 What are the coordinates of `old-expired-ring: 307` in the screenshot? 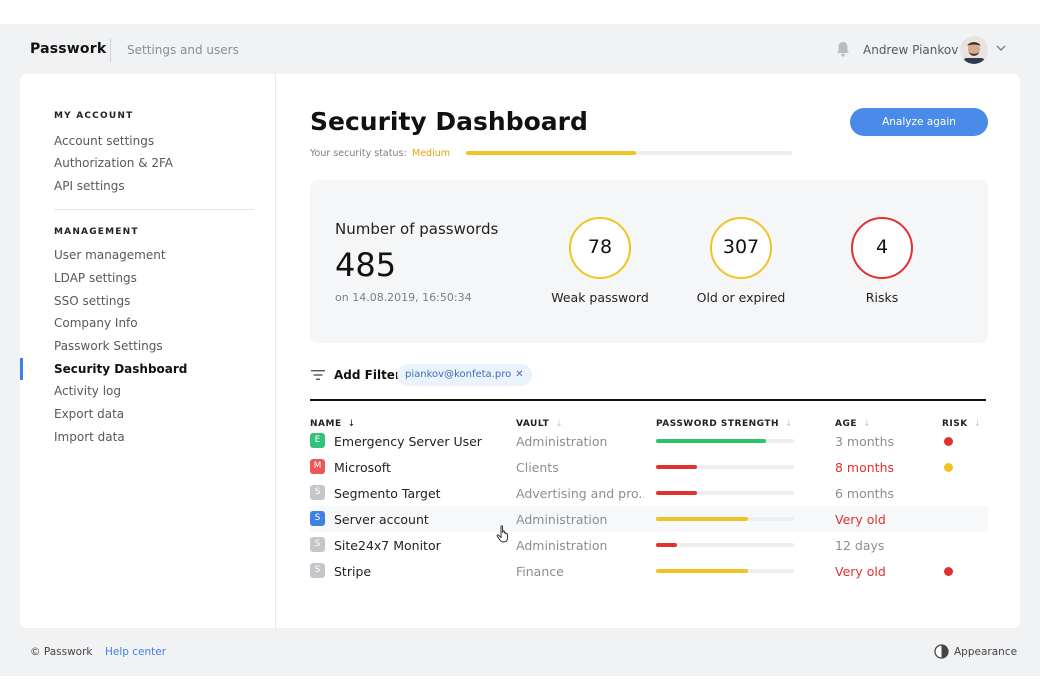 It's located at (741, 248).